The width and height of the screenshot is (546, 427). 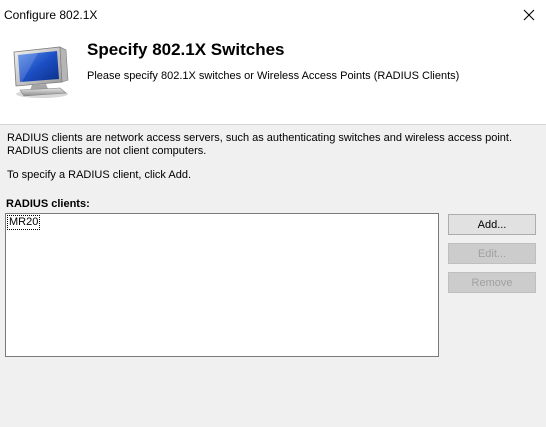 What do you see at coordinates (186, 49) in the screenshot?
I see `page-title: Specify 802.1X Switches` at bounding box center [186, 49].